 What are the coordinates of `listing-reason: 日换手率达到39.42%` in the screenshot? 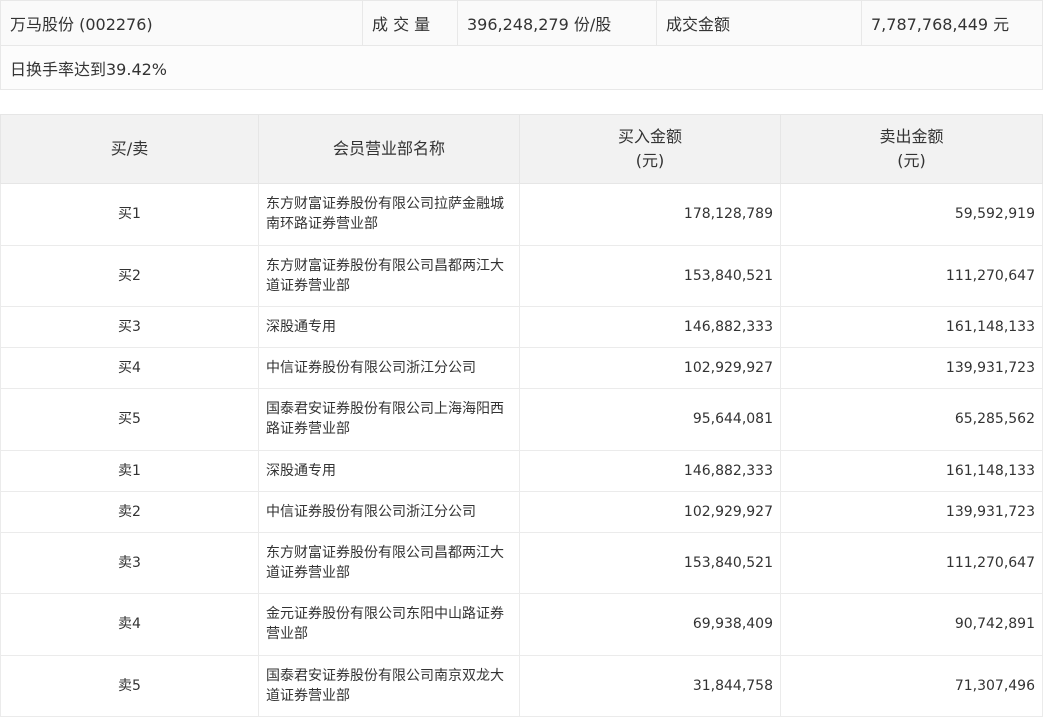 It's located at (521, 67).